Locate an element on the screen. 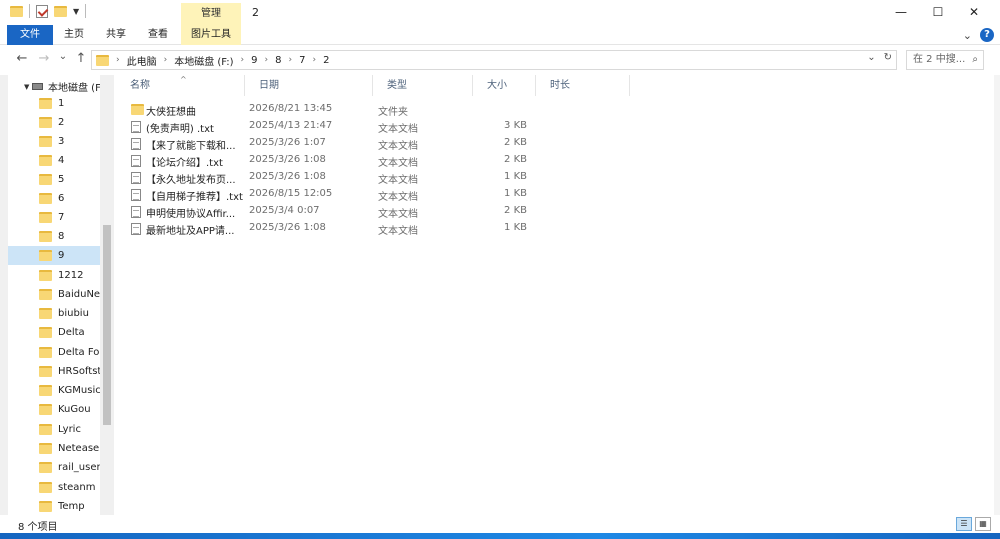  customize-toolbar-icon: ▼ is located at coordinates (76, 11).